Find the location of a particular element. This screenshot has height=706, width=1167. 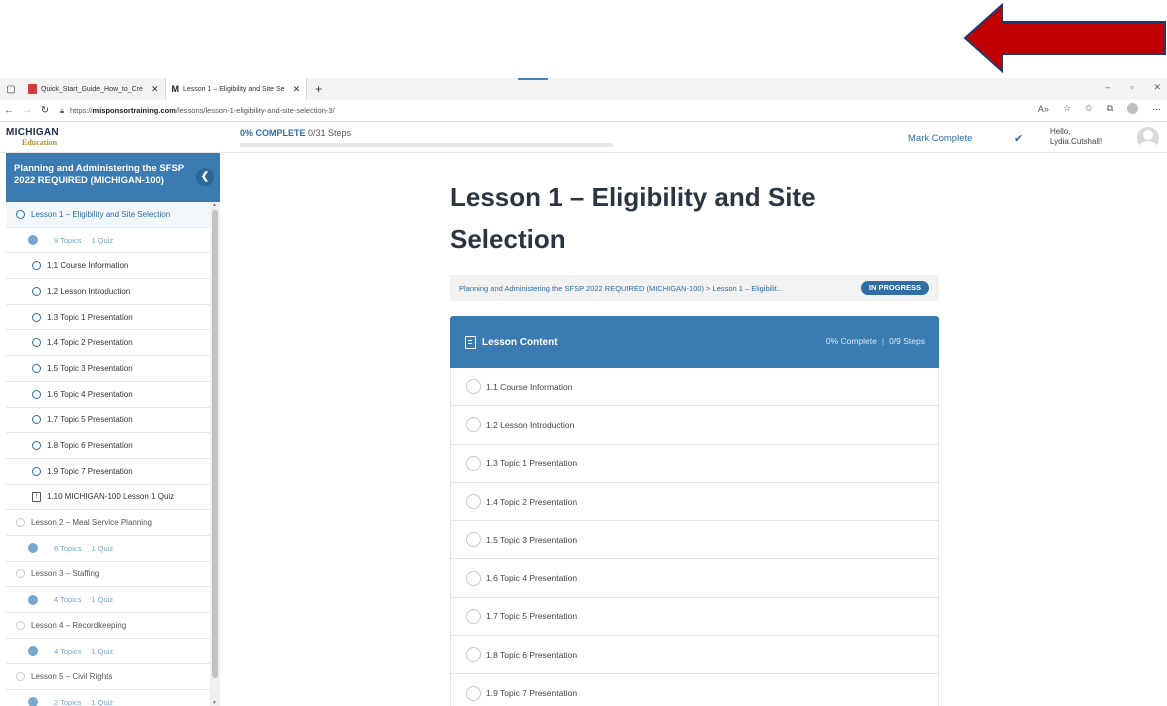

tab-actions-icon: ▢ is located at coordinates (11, 89).